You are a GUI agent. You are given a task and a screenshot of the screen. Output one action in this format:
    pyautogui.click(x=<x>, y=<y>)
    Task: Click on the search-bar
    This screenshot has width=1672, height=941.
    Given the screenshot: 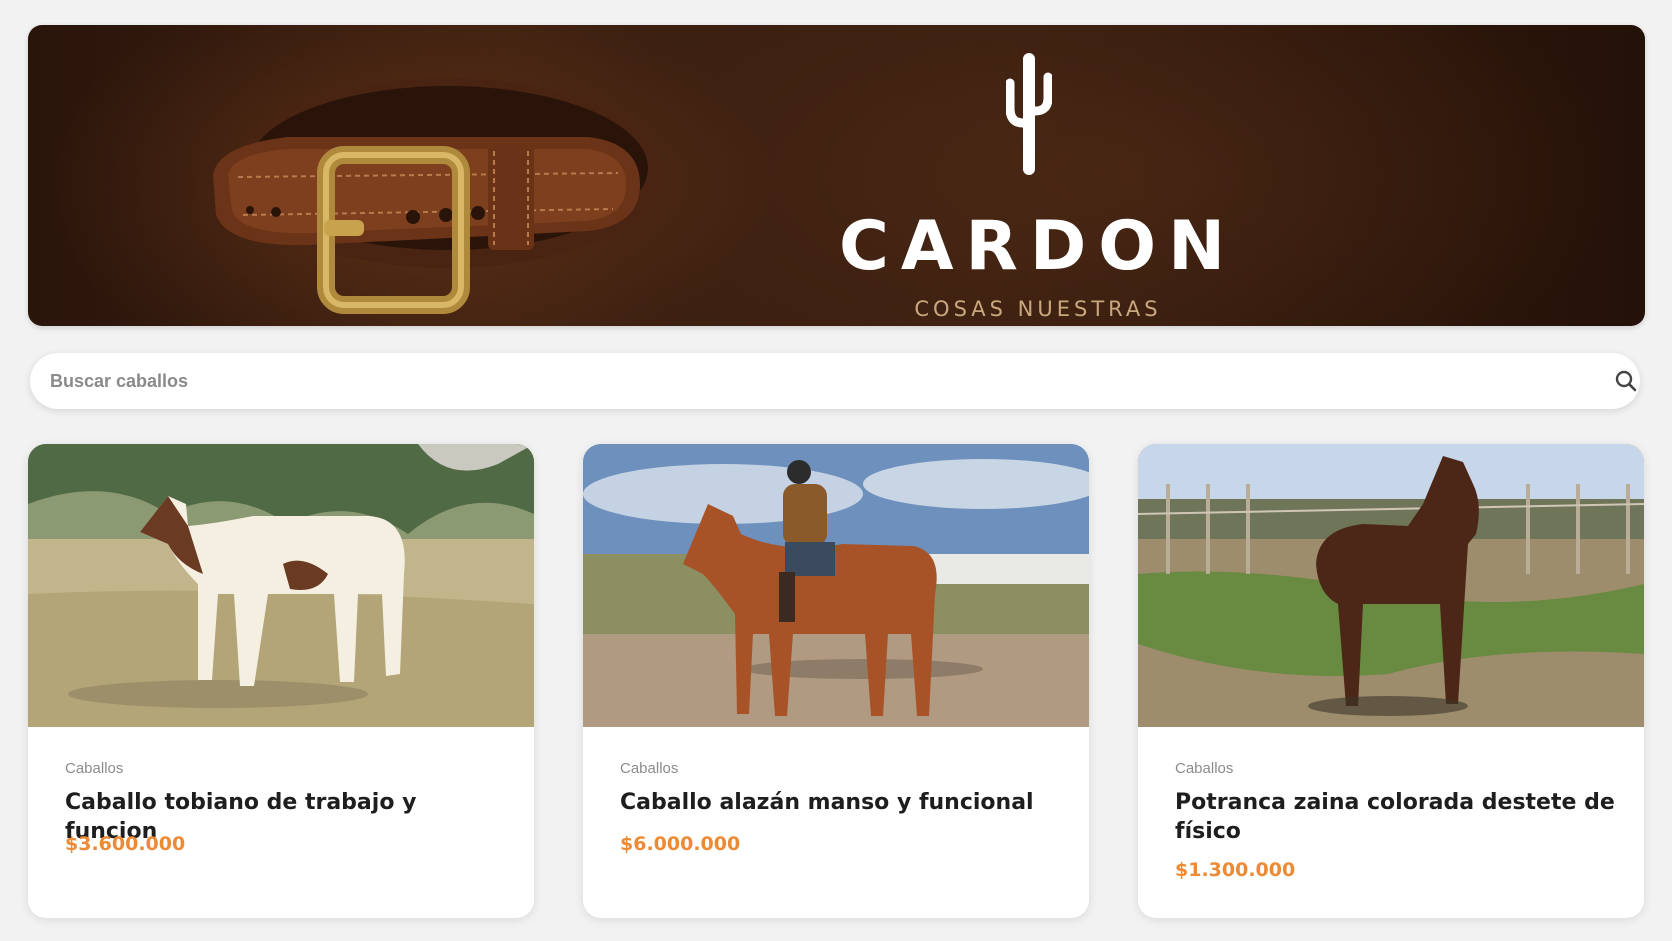 What is the action you would take?
    pyautogui.click(x=835, y=381)
    